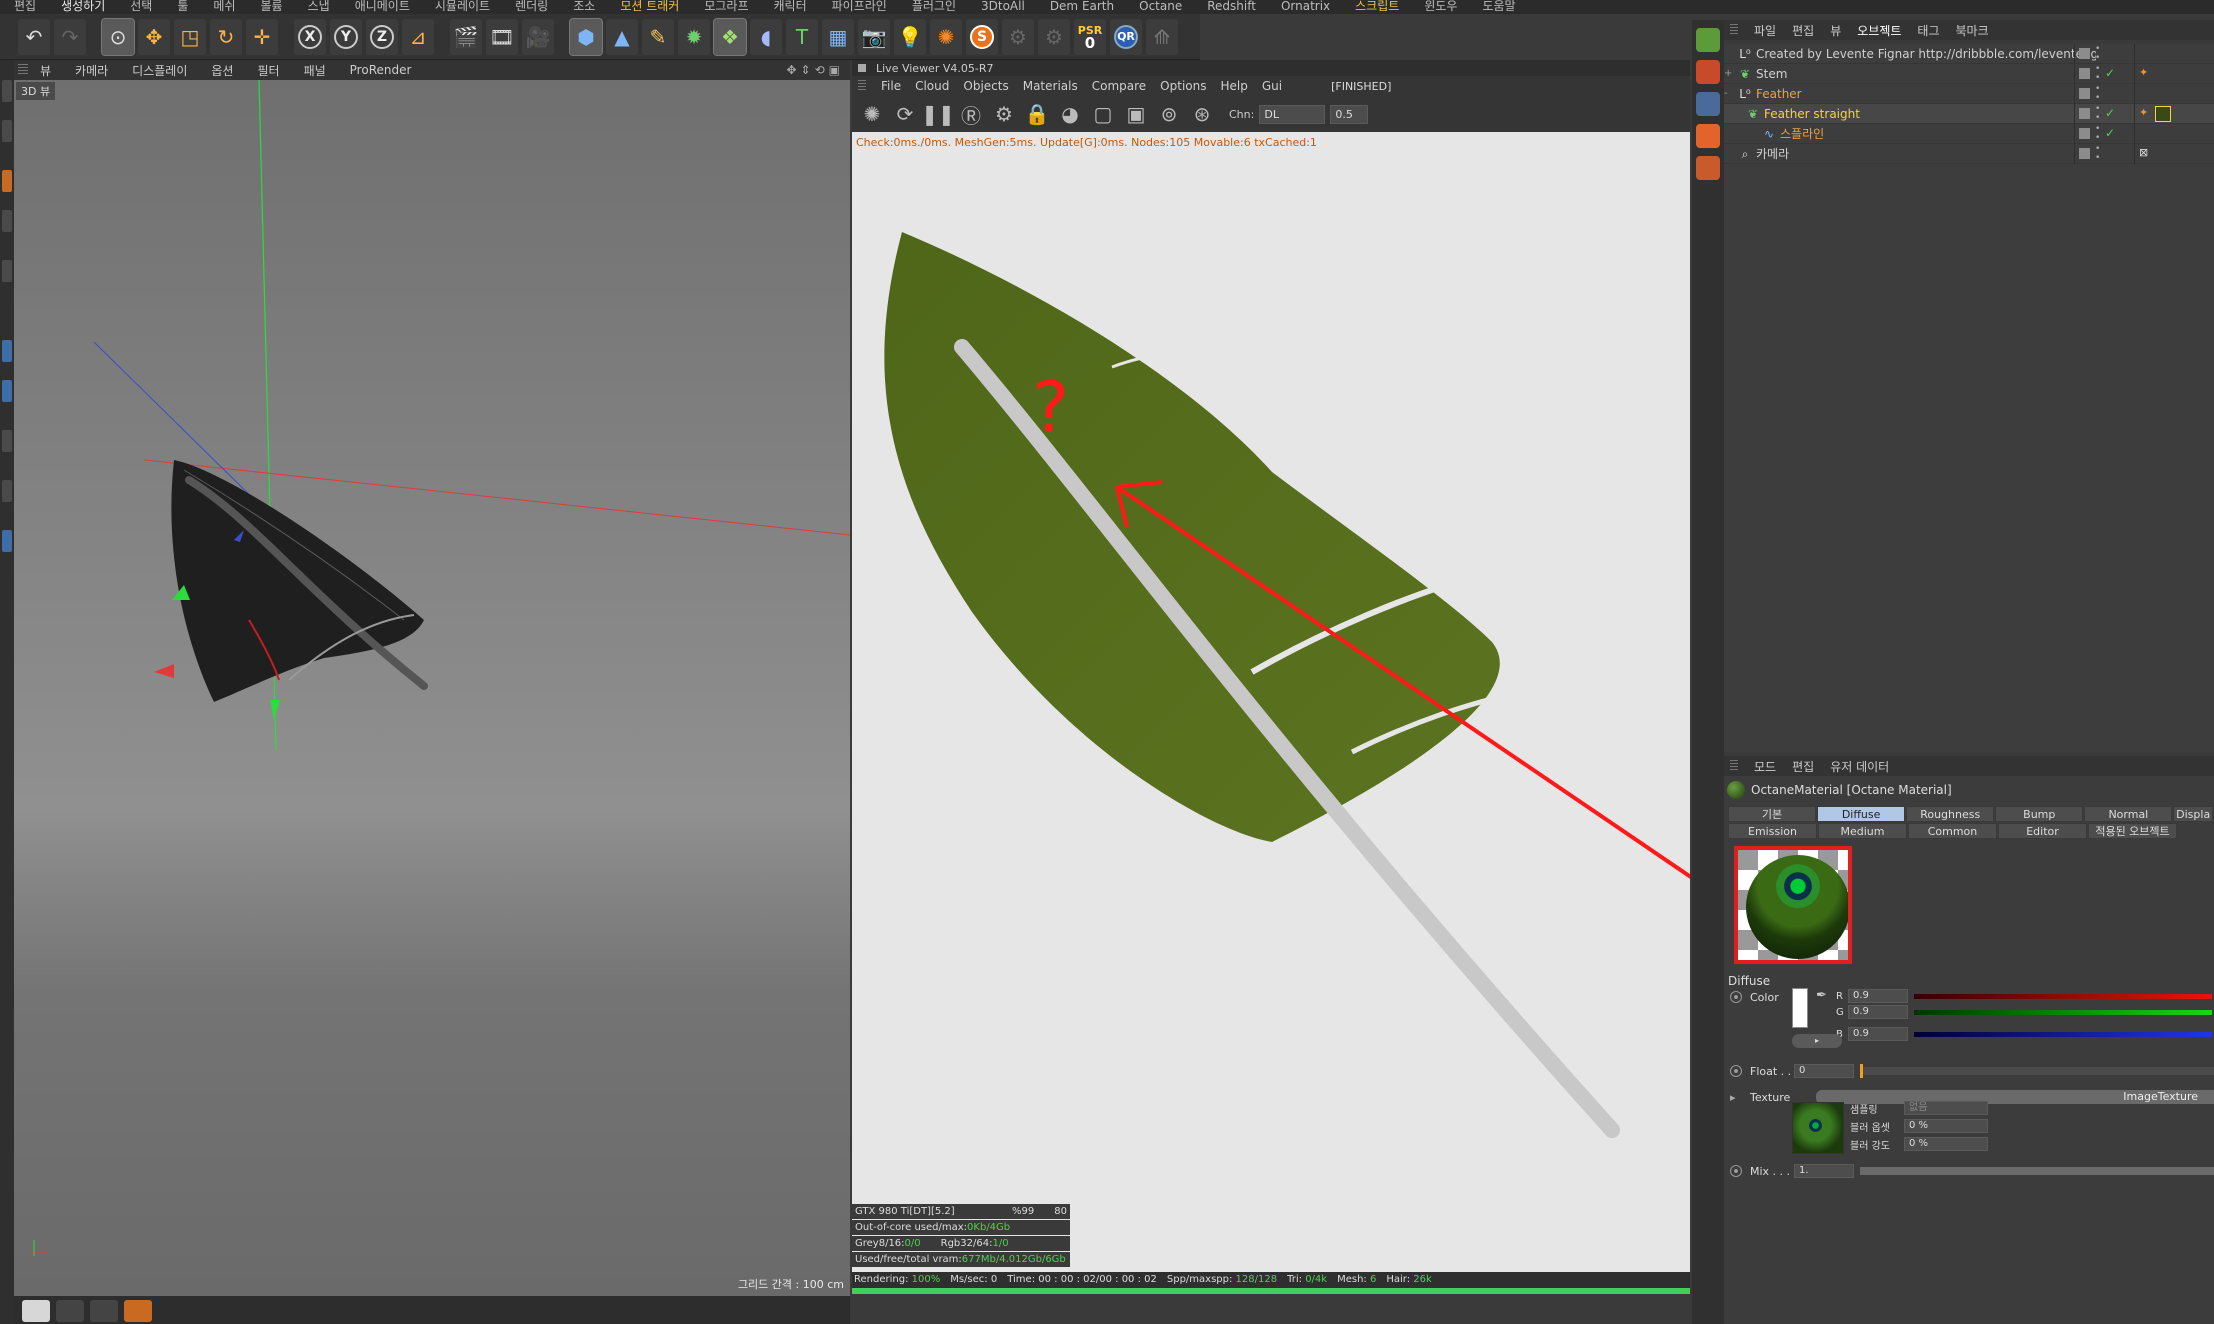 This screenshot has width=2214, height=1324. I want to click on tab-basic: 기본, so click(1772, 814).